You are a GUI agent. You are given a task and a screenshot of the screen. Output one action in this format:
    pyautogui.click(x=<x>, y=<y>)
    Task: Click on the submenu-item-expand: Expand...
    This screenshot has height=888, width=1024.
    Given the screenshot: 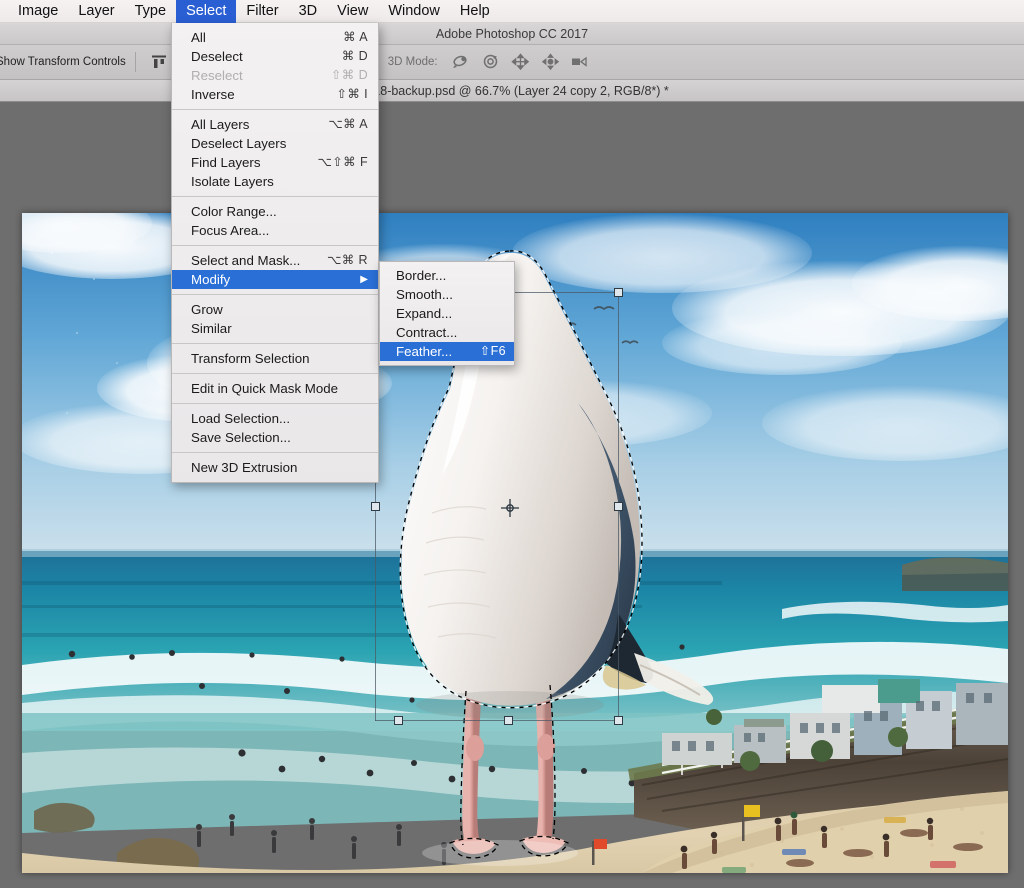 What is the action you would take?
    pyautogui.click(x=447, y=313)
    